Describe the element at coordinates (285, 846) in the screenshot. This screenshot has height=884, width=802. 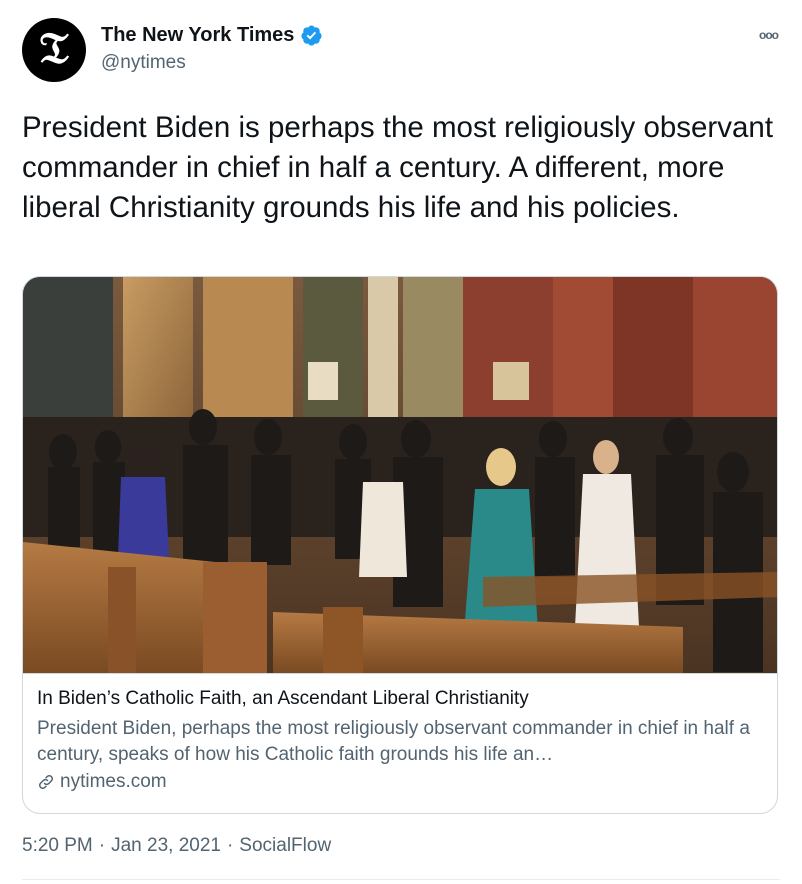
I see `tweet-source: SocialFlow` at that location.